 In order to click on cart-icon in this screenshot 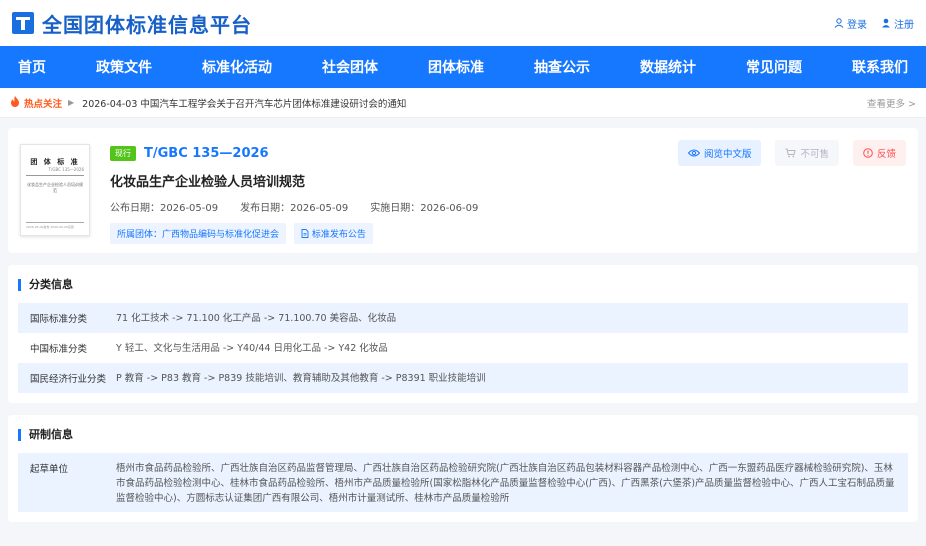, I will do `click(791, 153)`.